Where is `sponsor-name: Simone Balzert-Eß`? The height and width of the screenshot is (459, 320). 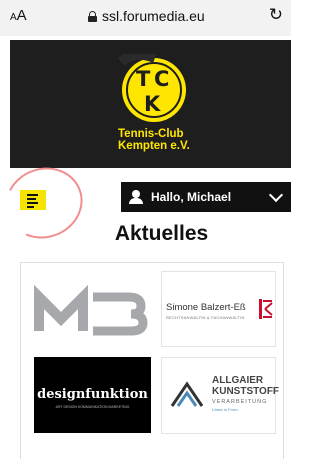 sponsor-name: Simone Balzert-Eß is located at coordinates (206, 307).